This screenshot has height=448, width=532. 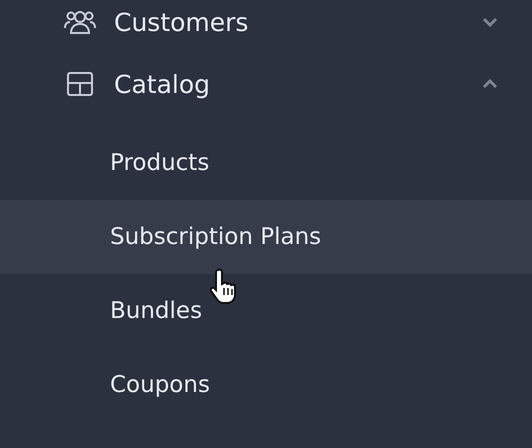 I want to click on sidebar-label: Catalog, so click(x=163, y=84).